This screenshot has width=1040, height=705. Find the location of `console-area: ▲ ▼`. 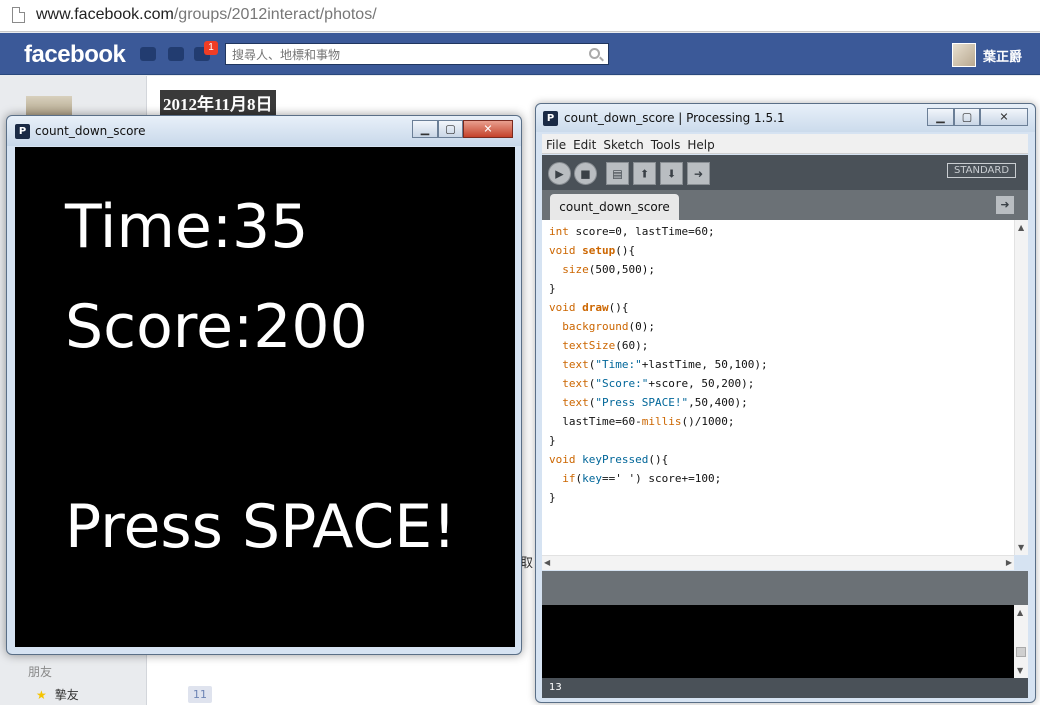

console-area: ▲ ▼ is located at coordinates (785, 641).